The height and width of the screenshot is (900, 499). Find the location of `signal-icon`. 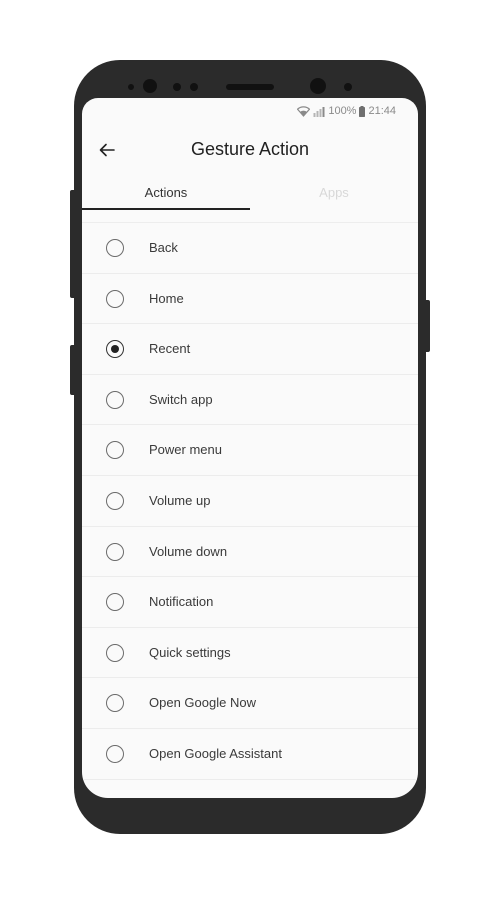

signal-icon is located at coordinates (319, 111).